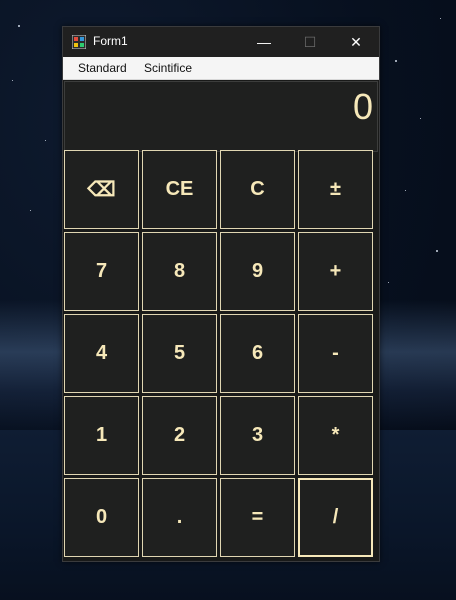 The height and width of the screenshot is (600, 456). I want to click on display-value: 0, so click(362, 106).